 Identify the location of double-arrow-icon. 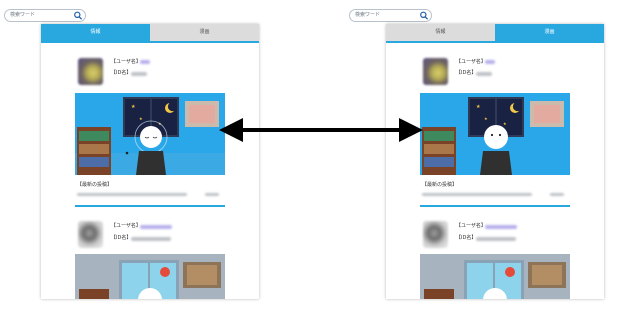
(321, 130).